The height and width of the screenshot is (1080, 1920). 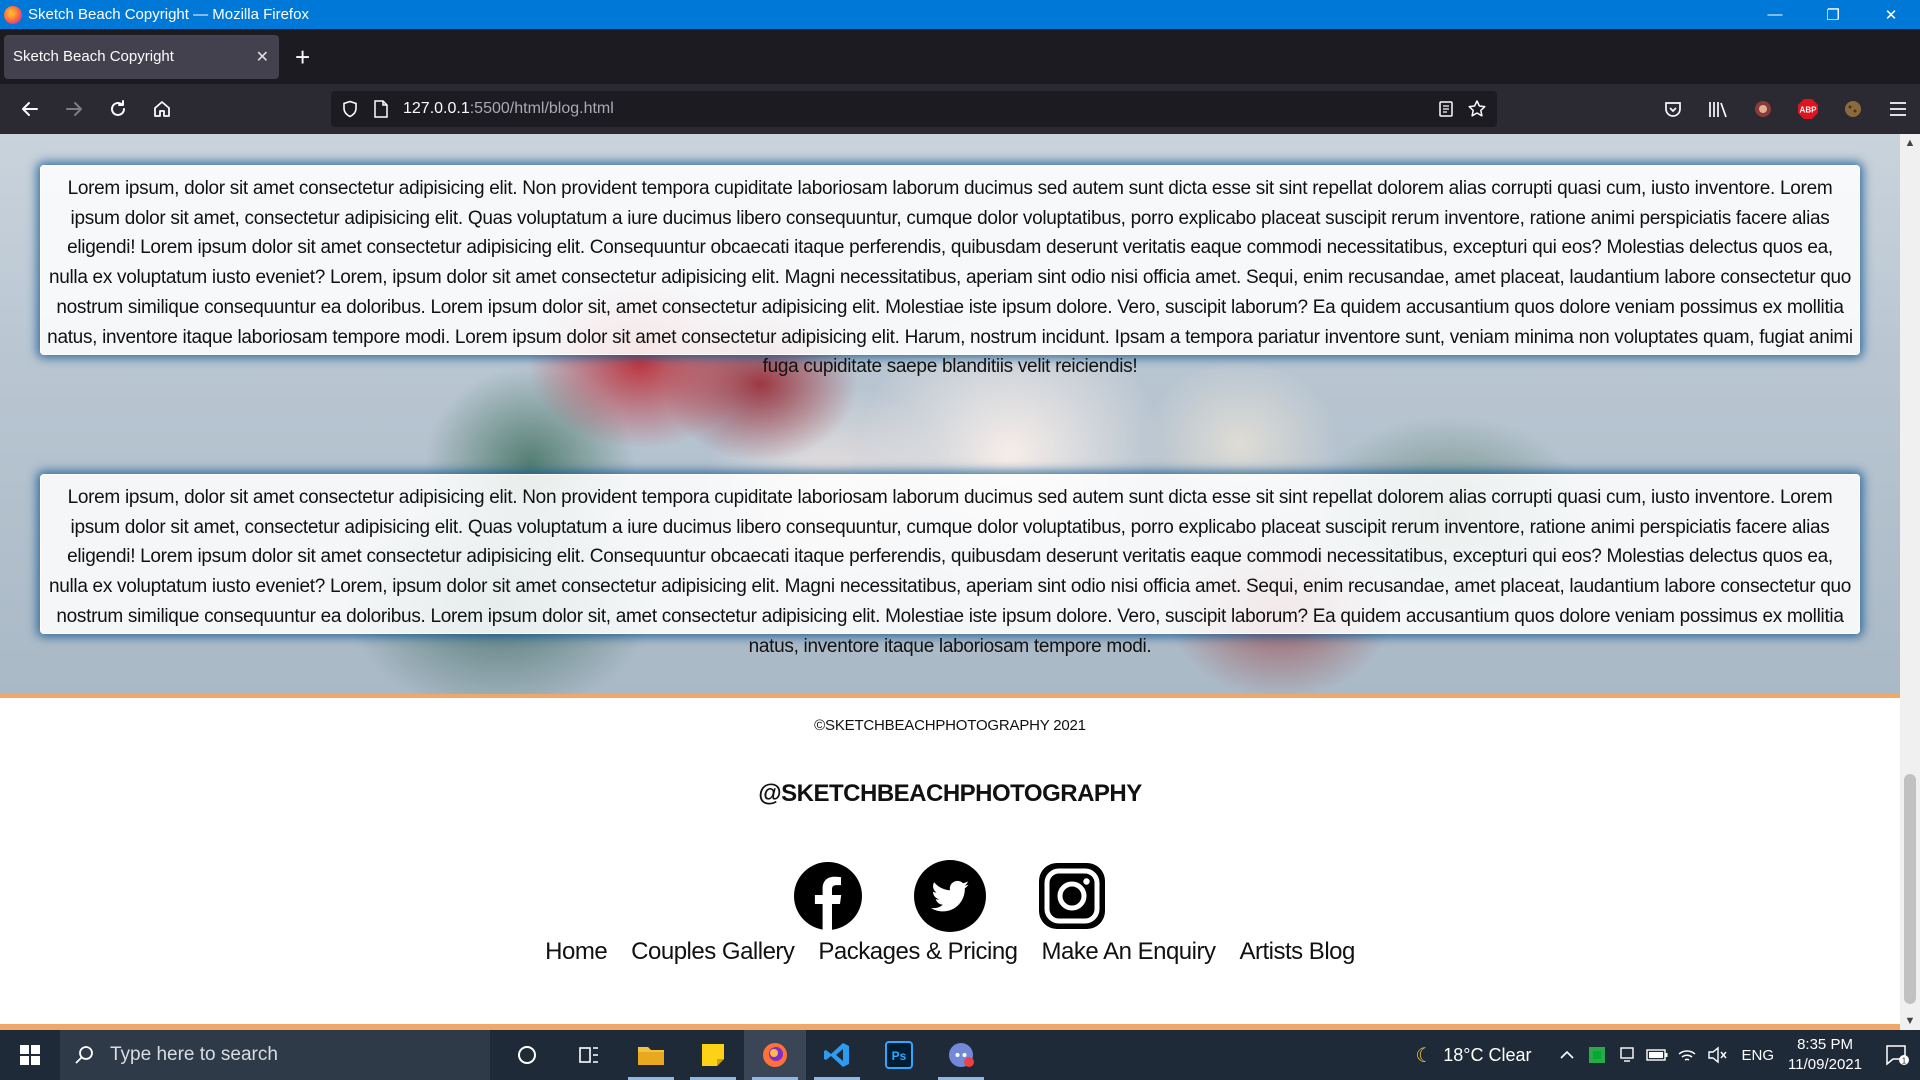 I want to click on back-arrow-icon, so click(x=30, y=109).